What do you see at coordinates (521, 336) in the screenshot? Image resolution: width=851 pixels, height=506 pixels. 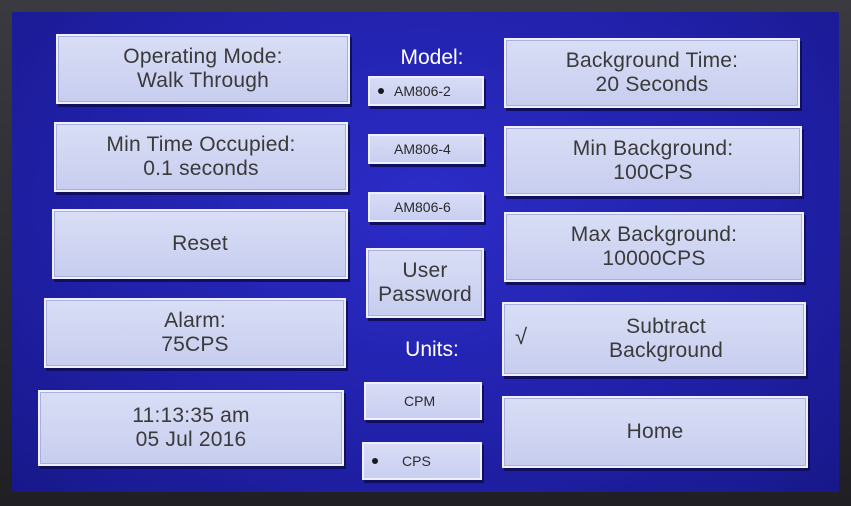 I see `checkmark-icon: √` at bounding box center [521, 336].